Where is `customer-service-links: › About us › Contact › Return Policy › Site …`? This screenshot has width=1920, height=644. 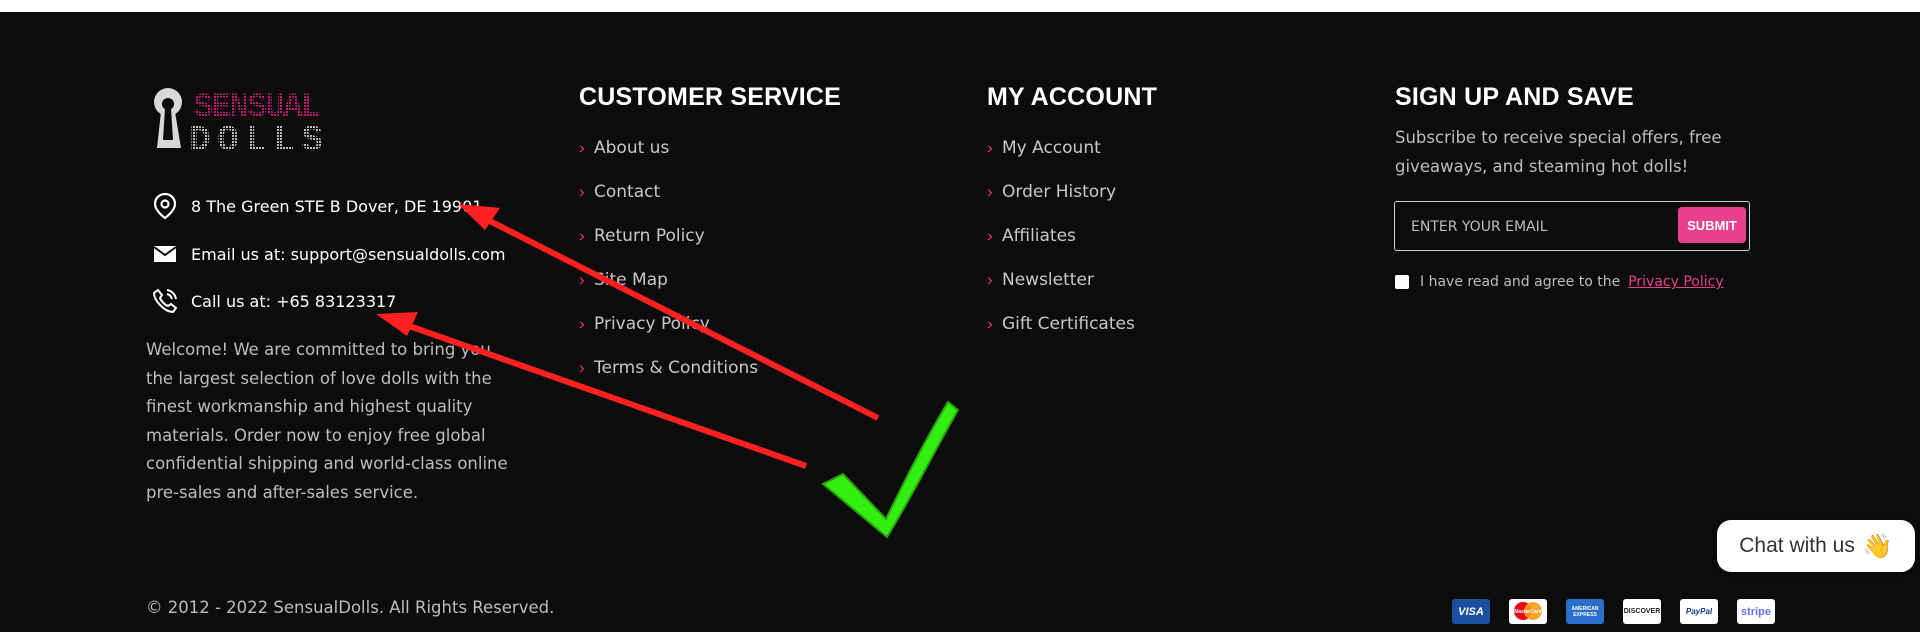 customer-service-links: › About us › Contact › Return Policy › Site … is located at coordinates (710, 258).